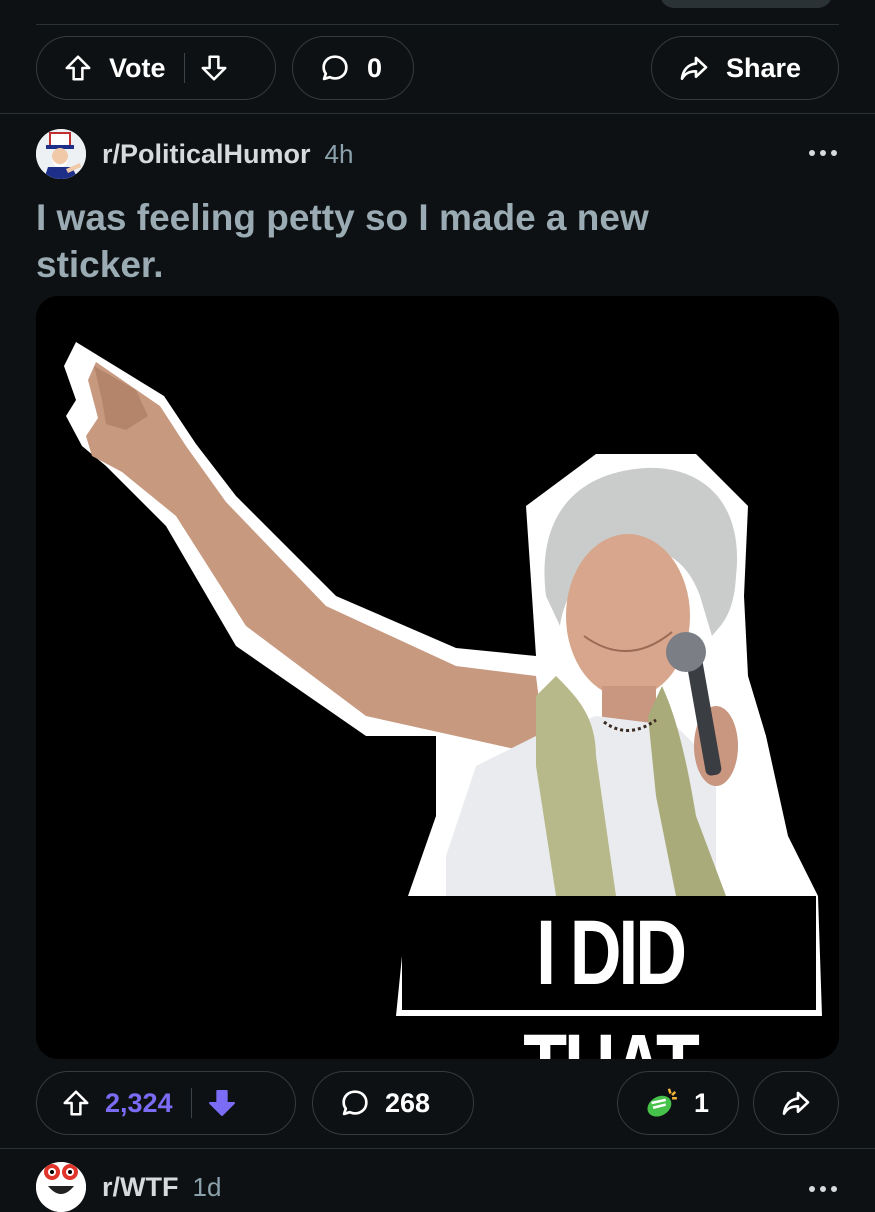 The height and width of the screenshot is (1212, 875). What do you see at coordinates (339, 153) in the screenshot?
I see `post-time: 4h` at bounding box center [339, 153].